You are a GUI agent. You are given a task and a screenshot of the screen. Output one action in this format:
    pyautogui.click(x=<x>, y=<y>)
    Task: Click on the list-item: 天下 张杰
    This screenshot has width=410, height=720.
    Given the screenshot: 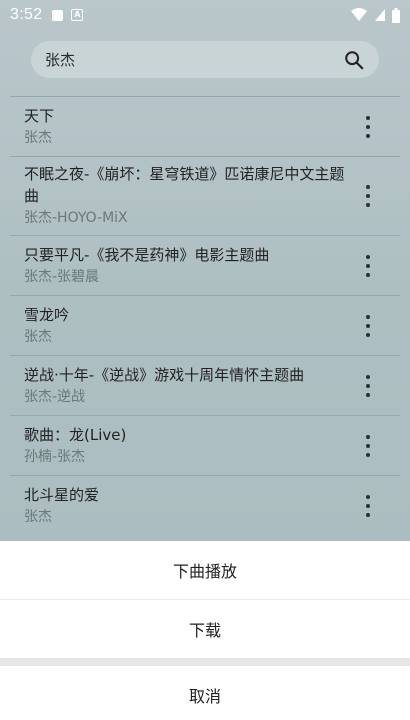 What is the action you would take?
    pyautogui.click(x=205, y=126)
    